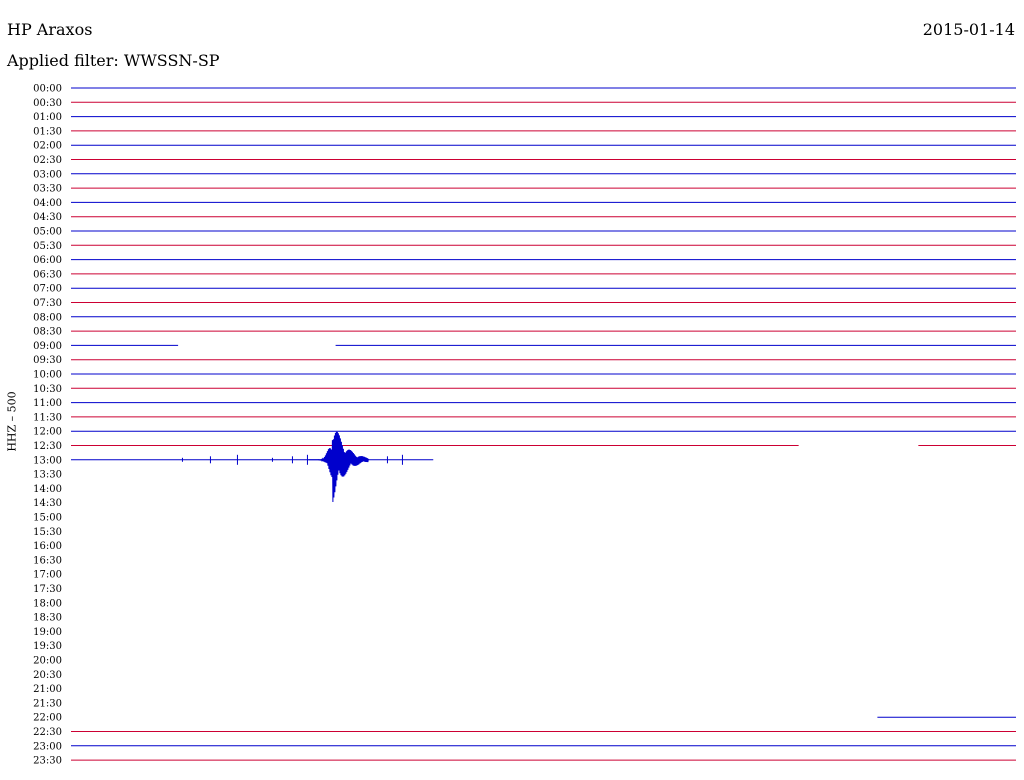  Describe the element at coordinates (47, 446) in the screenshot. I see `time-tick-1230: 12:30` at that location.